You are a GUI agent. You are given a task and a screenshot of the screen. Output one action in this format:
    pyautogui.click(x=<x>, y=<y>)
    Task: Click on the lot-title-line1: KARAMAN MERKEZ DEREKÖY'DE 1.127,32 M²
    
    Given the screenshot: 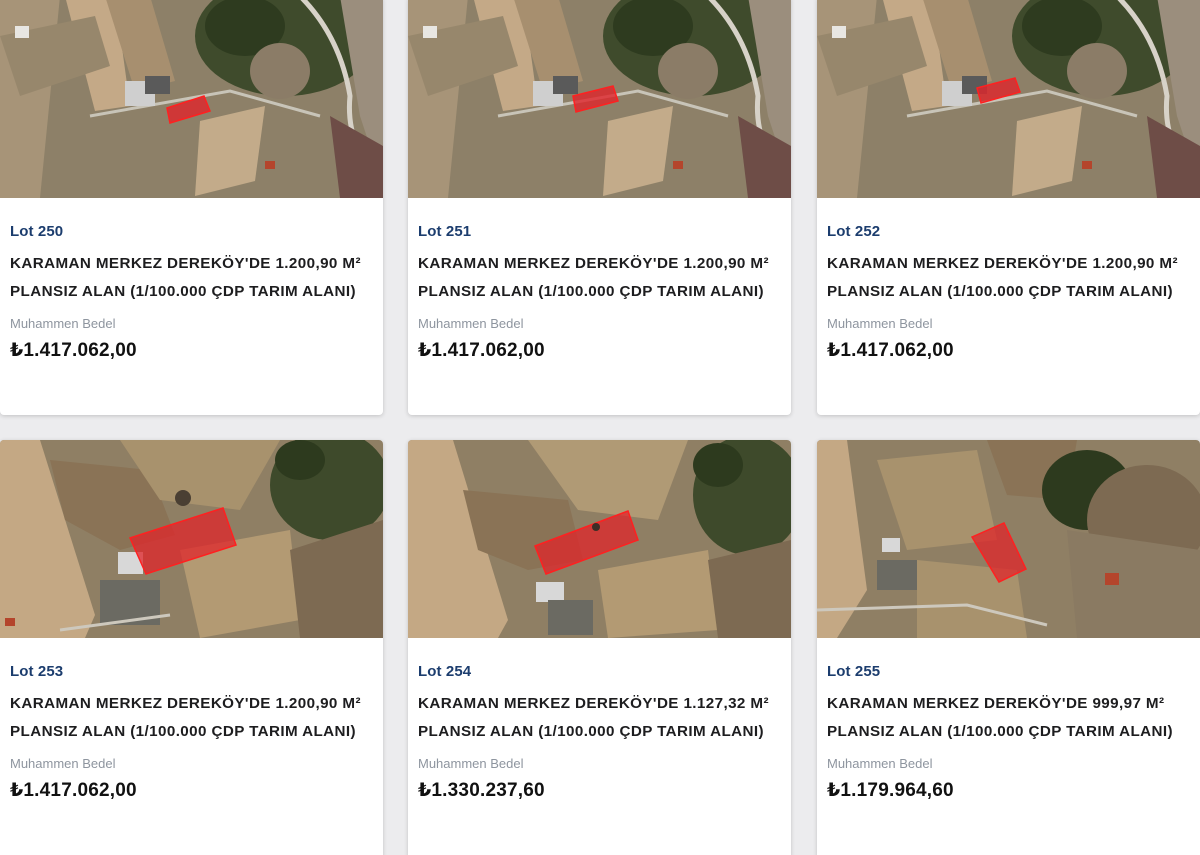 What is the action you would take?
    pyautogui.click(x=593, y=703)
    